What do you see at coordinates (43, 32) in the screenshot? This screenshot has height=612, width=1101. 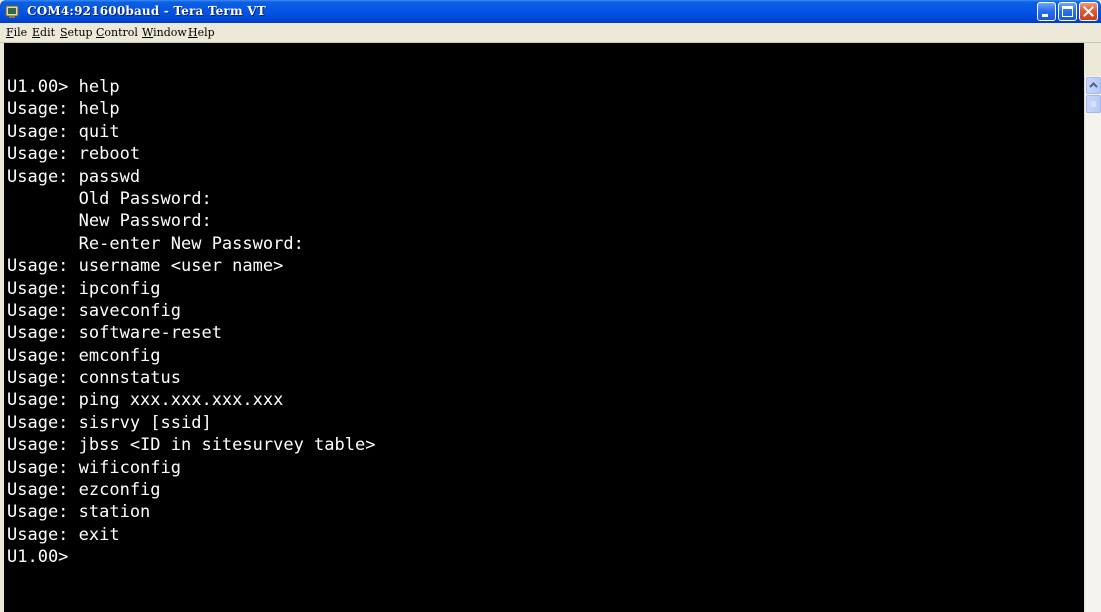 I see `menu-edit: Edit` at bounding box center [43, 32].